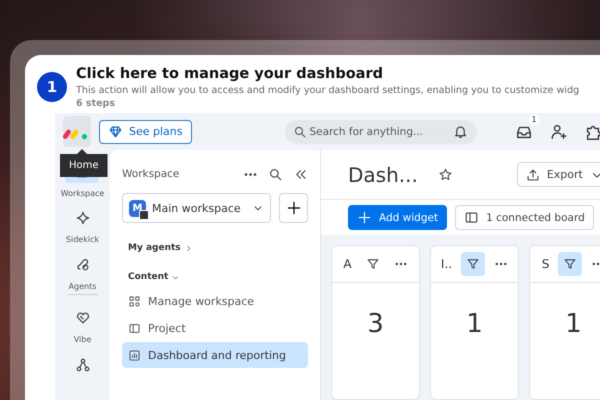 This screenshot has width=600, height=400. What do you see at coordinates (145, 132) in the screenshot?
I see `see-plans-button: See plans` at bounding box center [145, 132].